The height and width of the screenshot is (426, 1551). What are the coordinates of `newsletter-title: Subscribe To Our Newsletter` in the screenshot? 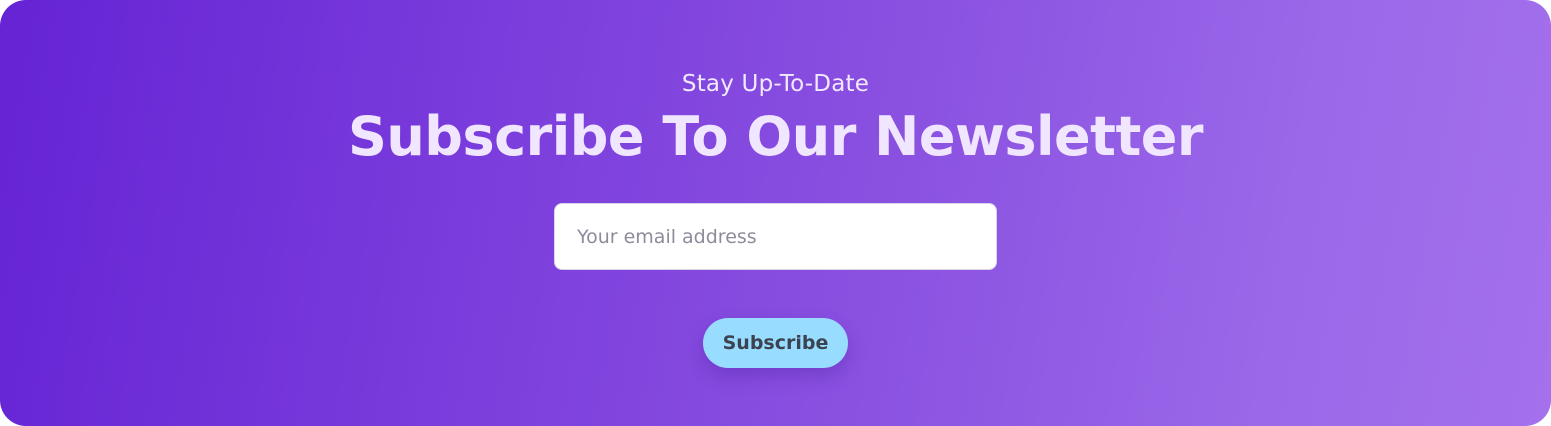 It's located at (775, 136).